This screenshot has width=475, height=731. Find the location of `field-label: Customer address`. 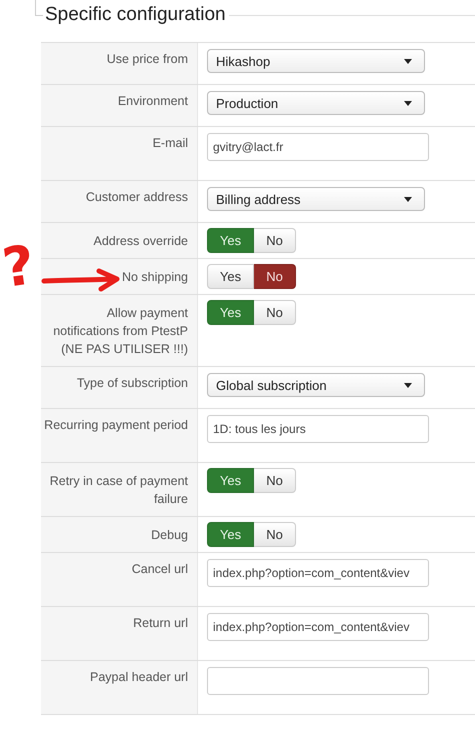

field-label: Customer address is located at coordinates (137, 197).